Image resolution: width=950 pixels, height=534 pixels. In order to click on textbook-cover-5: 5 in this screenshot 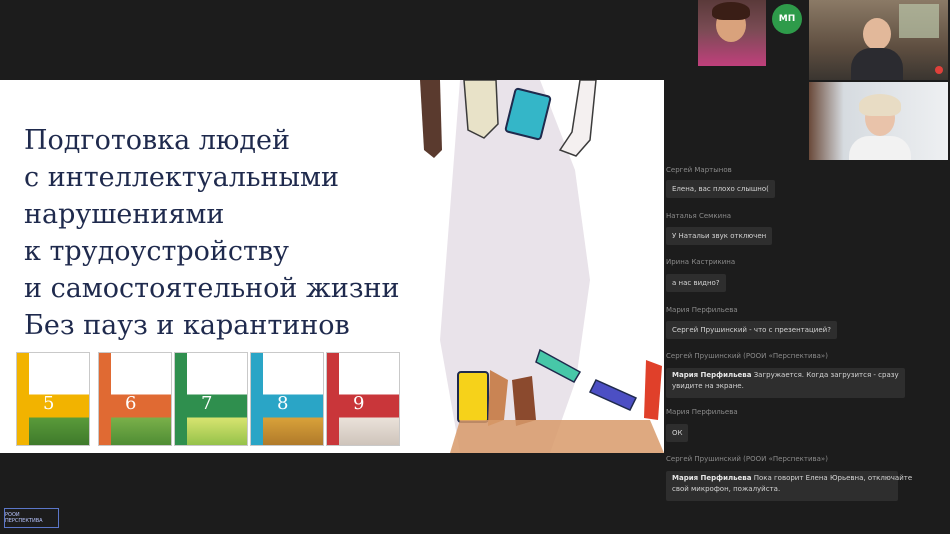, I will do `click(53, 399)`.